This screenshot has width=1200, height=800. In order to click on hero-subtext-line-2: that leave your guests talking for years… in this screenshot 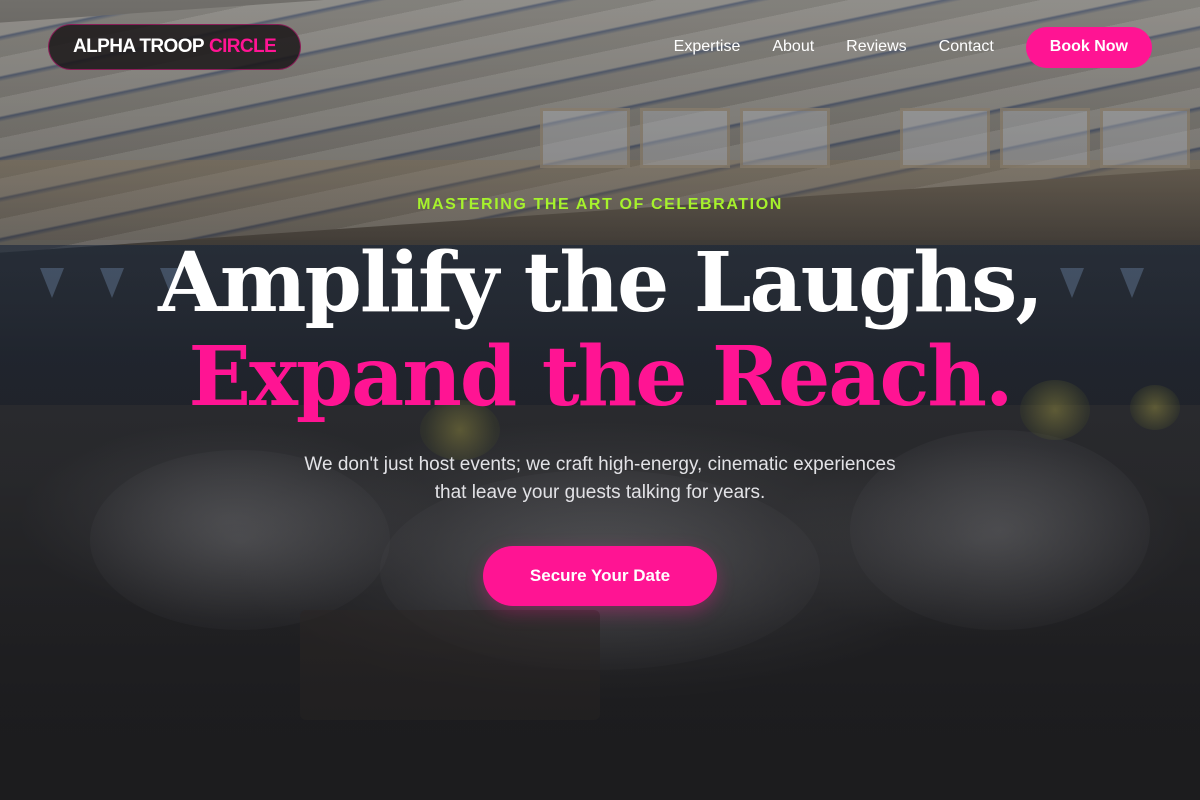, I will do `click(600, 492)`.